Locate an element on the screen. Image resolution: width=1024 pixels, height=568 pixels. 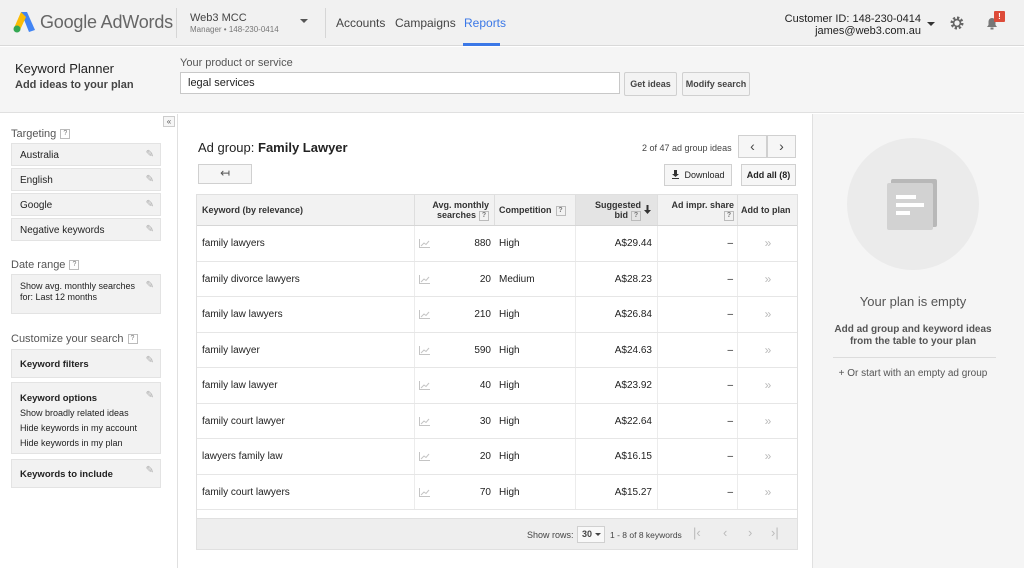
targeting-location: Australia ✎ is located at coordinates (86, 154).